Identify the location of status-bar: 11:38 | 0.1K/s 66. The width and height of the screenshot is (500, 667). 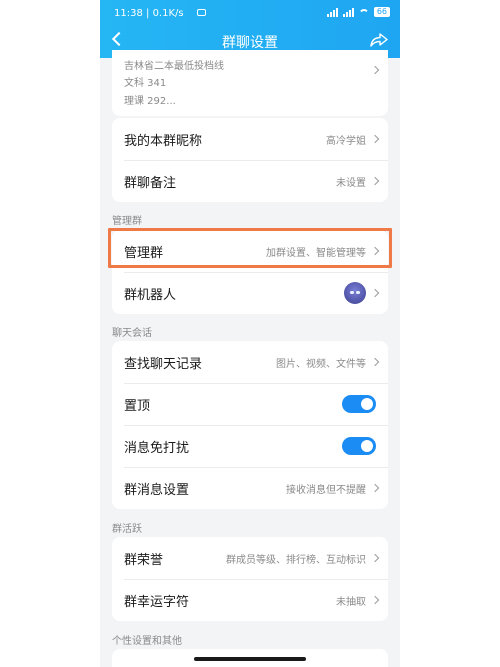
(250, 13).